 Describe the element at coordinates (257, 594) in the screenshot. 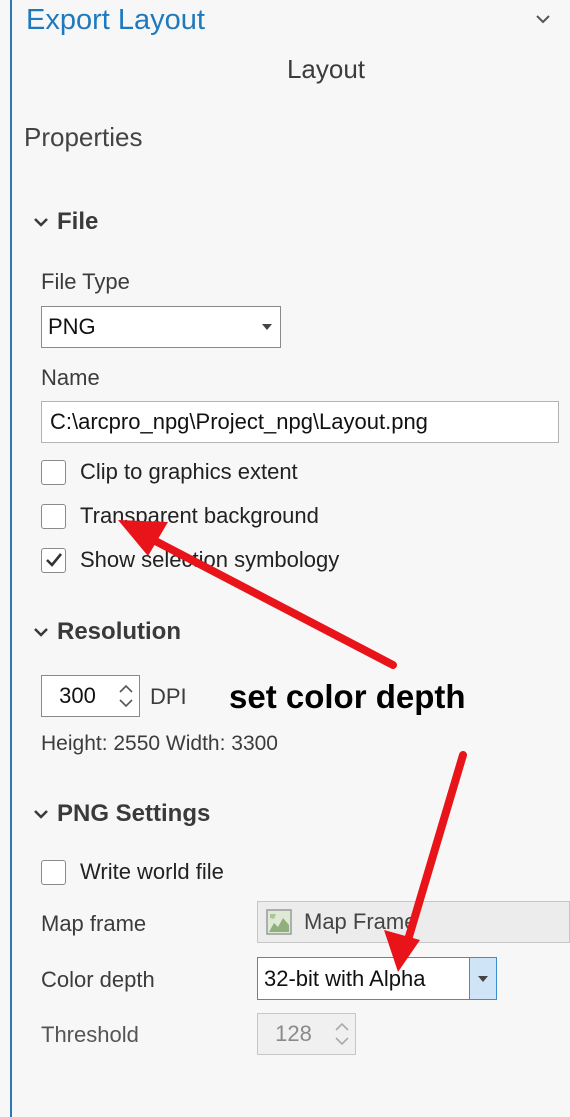

I see `arrow-to-transparent-background` at that location.